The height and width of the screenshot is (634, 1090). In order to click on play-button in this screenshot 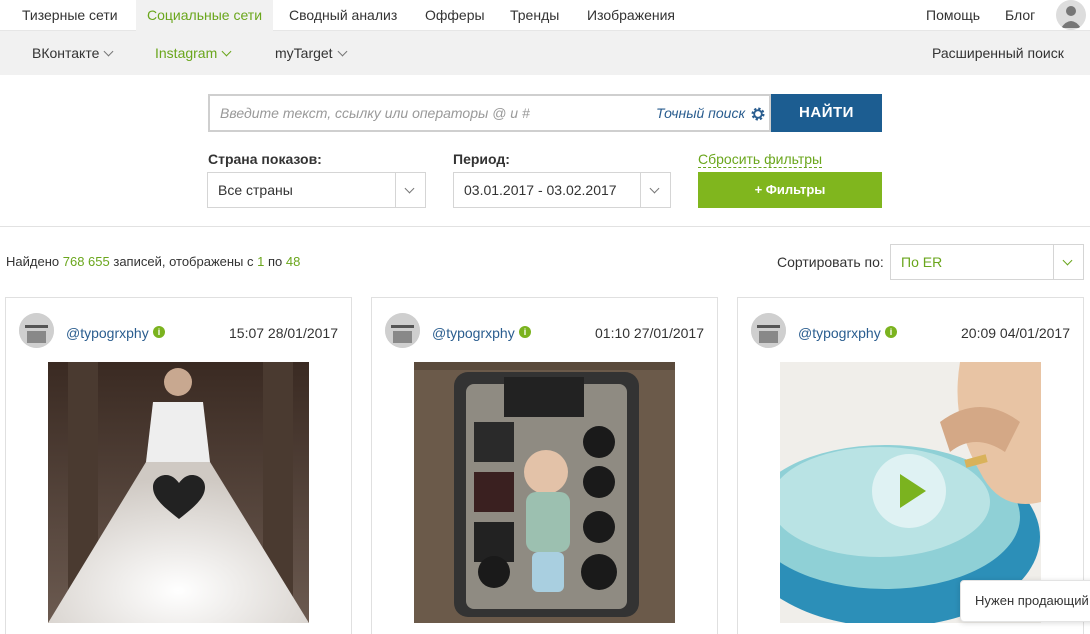, I will do `click(909, 491)`.